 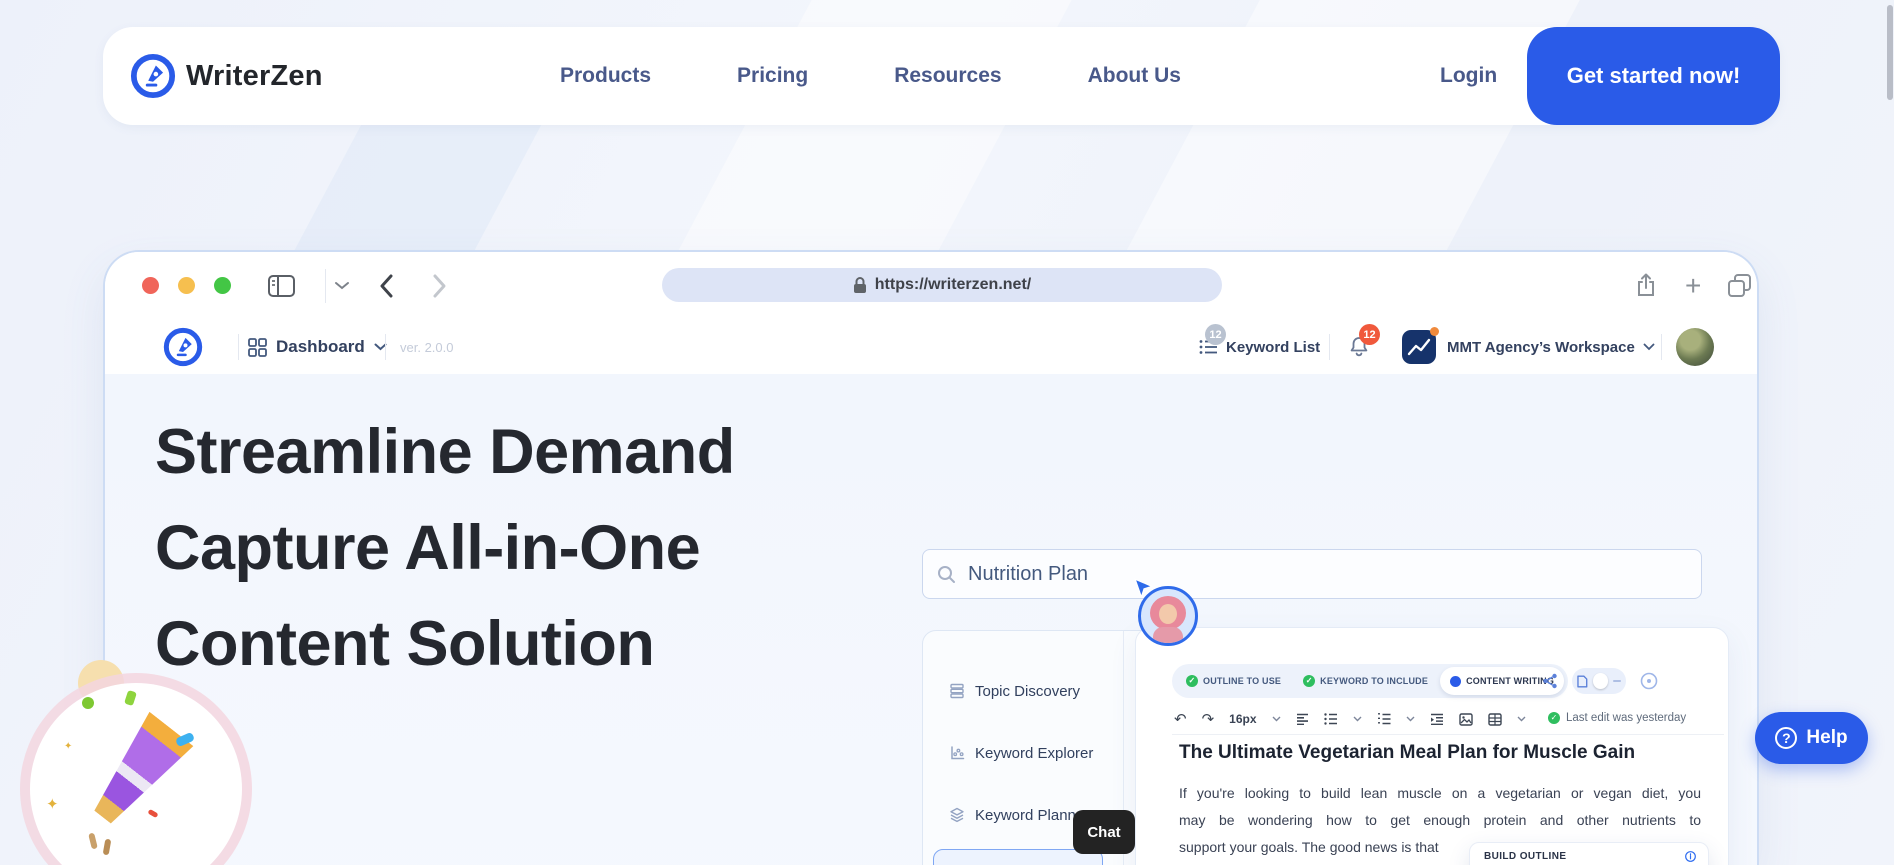 What do you see at coordinates (1468, 76) in the screenshot?
I see `login-link: Login` at bounding box center [1468, 76].